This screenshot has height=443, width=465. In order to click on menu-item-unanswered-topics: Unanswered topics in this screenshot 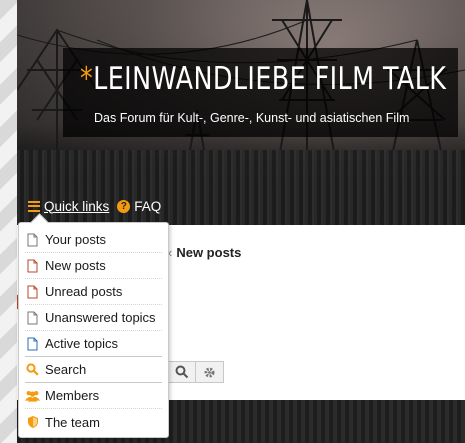, I will do `click(93, 318)`.